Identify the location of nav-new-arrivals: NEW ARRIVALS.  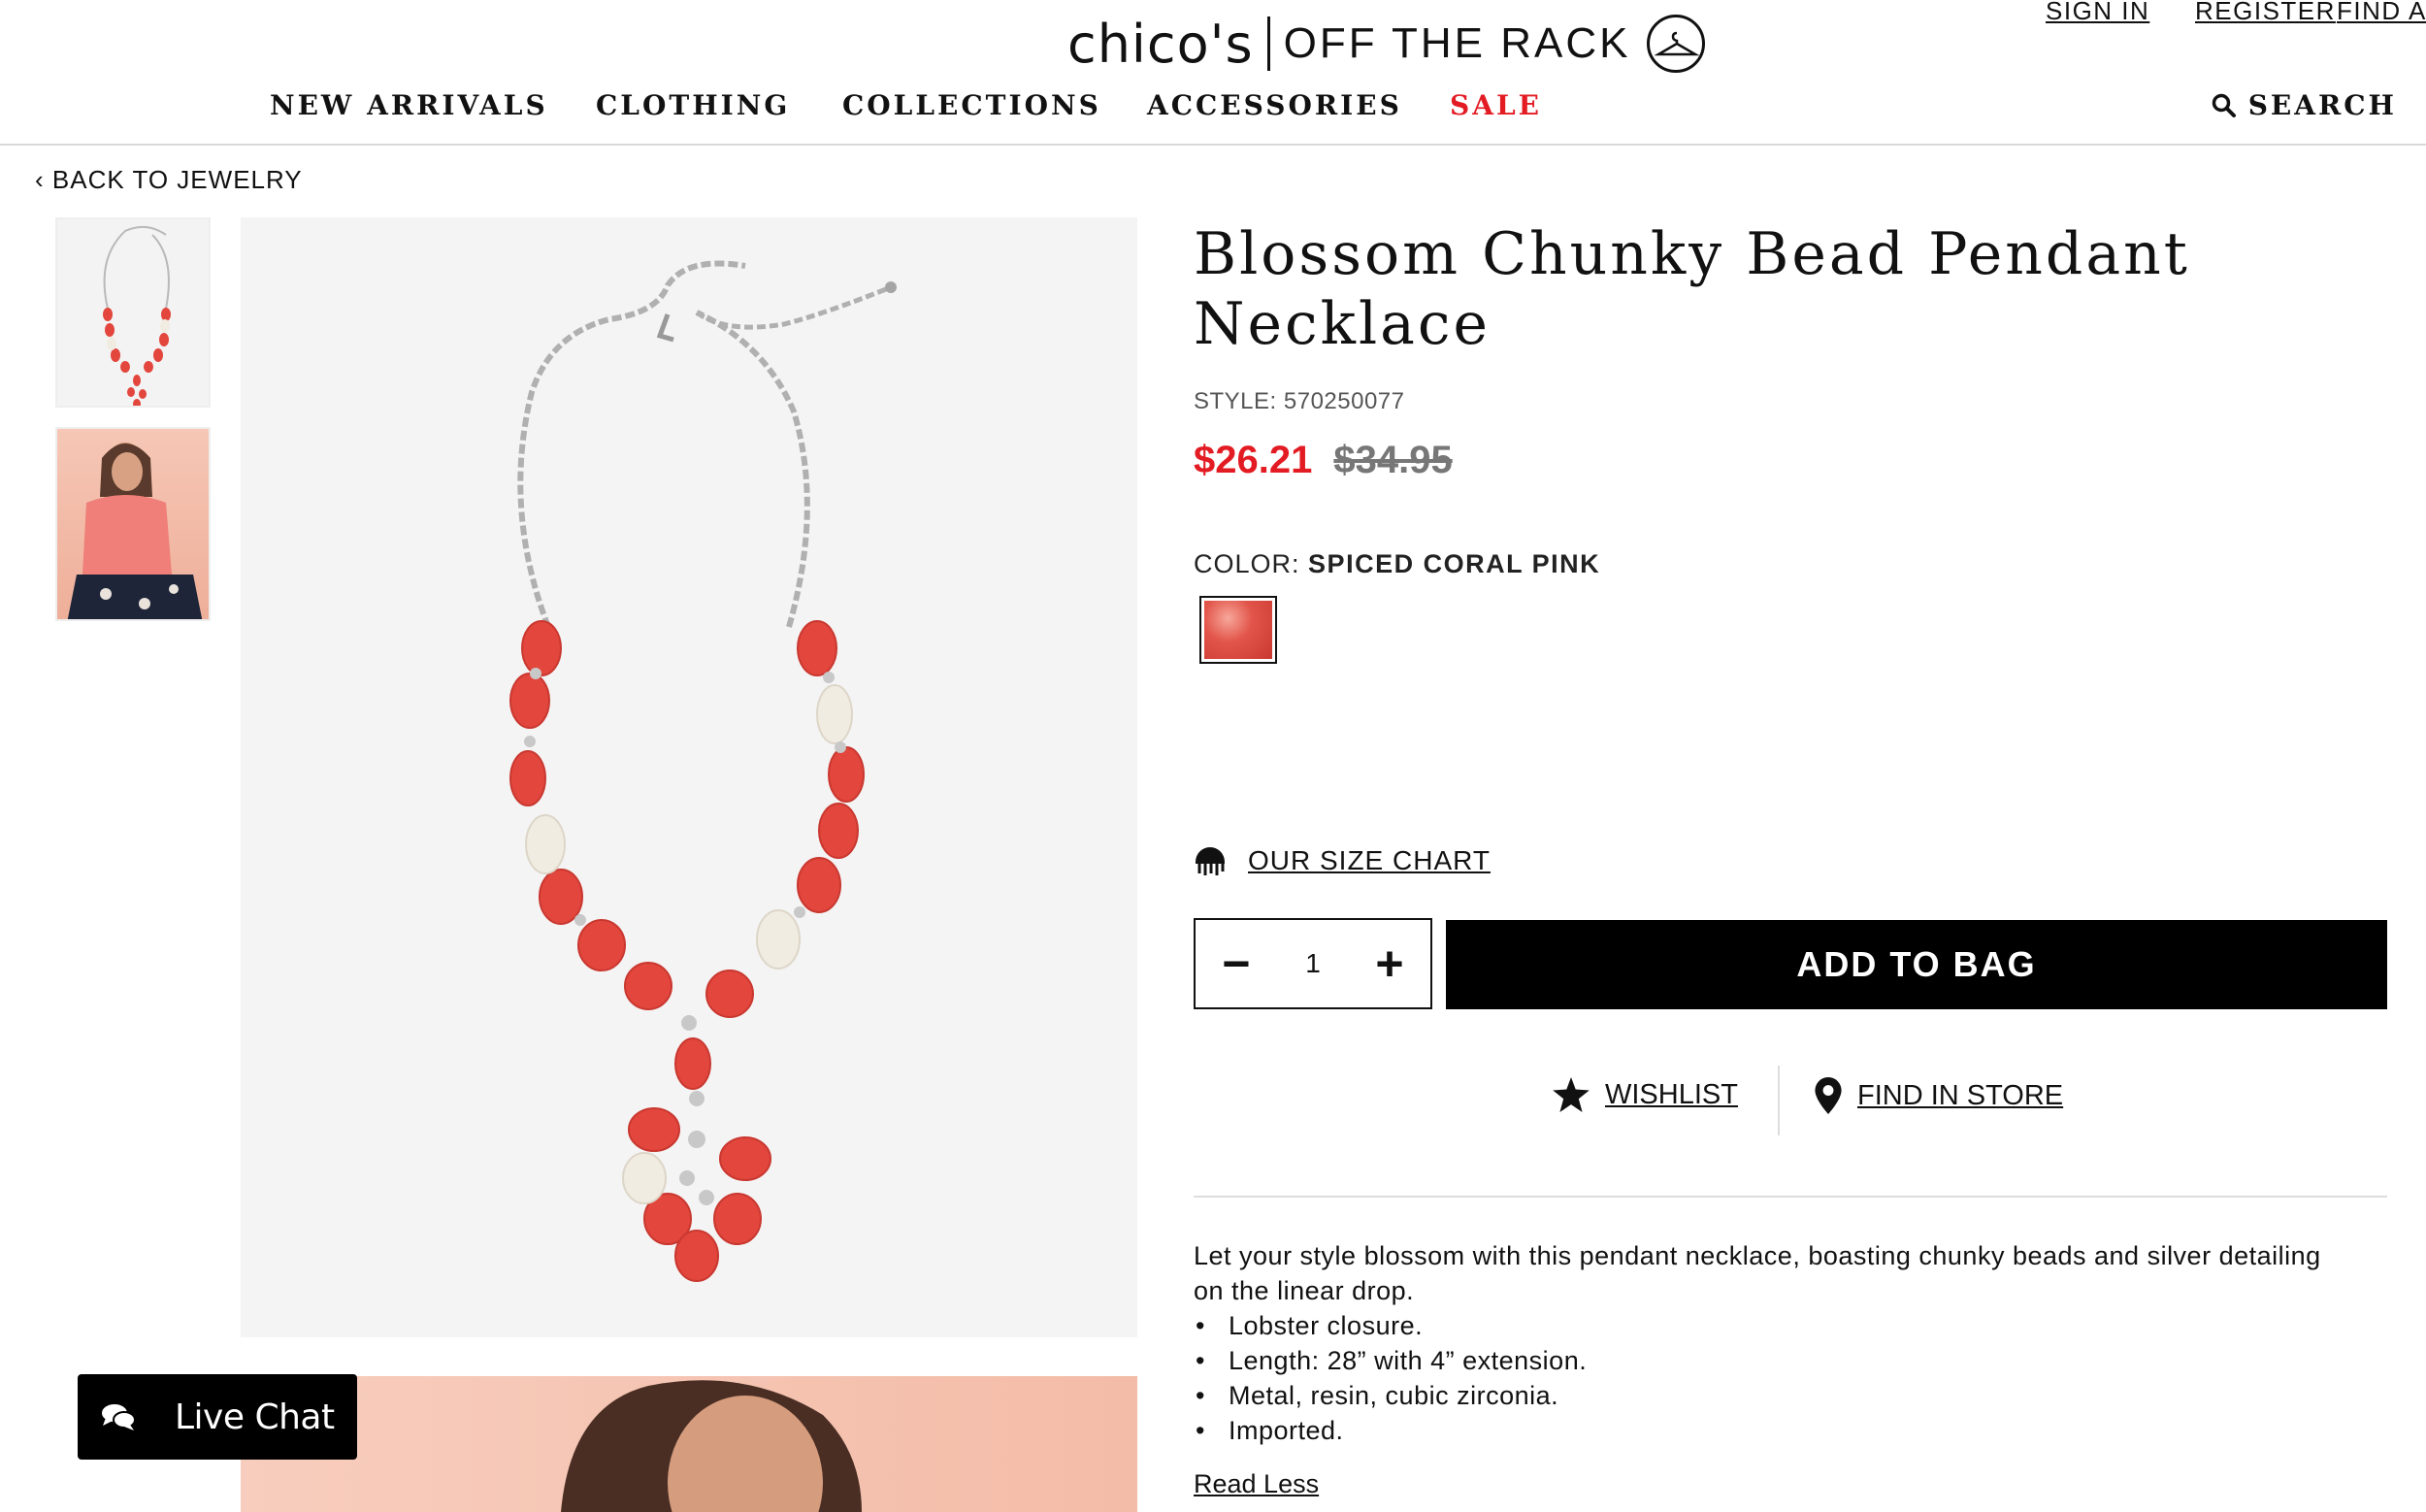
(409, 105).